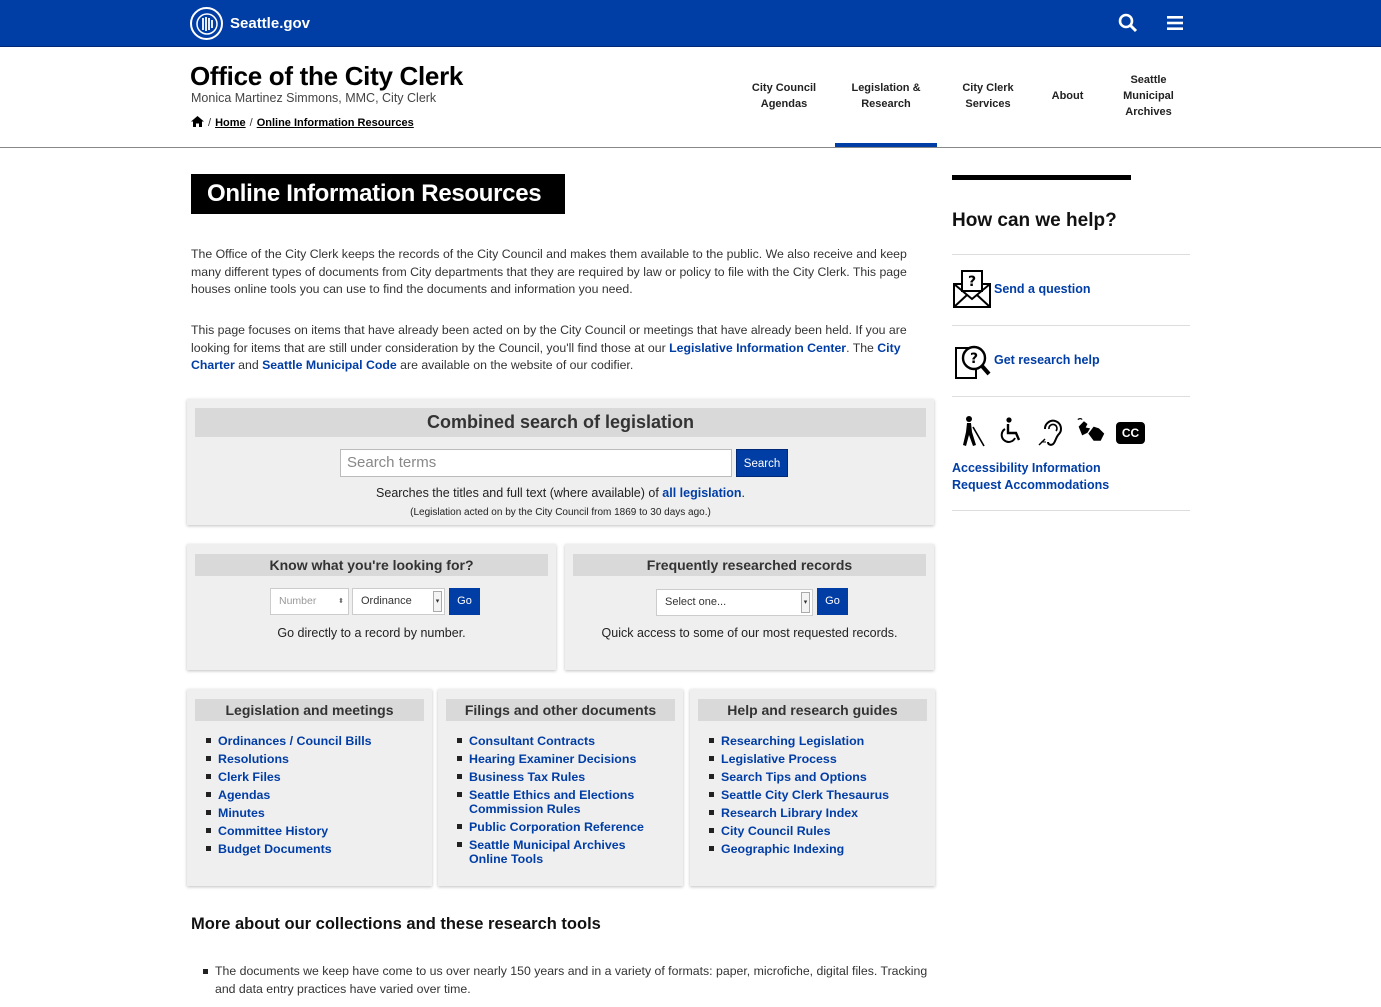 The width and height of the screenshot is (1381, 1007). Describe the element at coordinates (536, 463) in the screenshot. I see `search-input: Search terms` at that location.